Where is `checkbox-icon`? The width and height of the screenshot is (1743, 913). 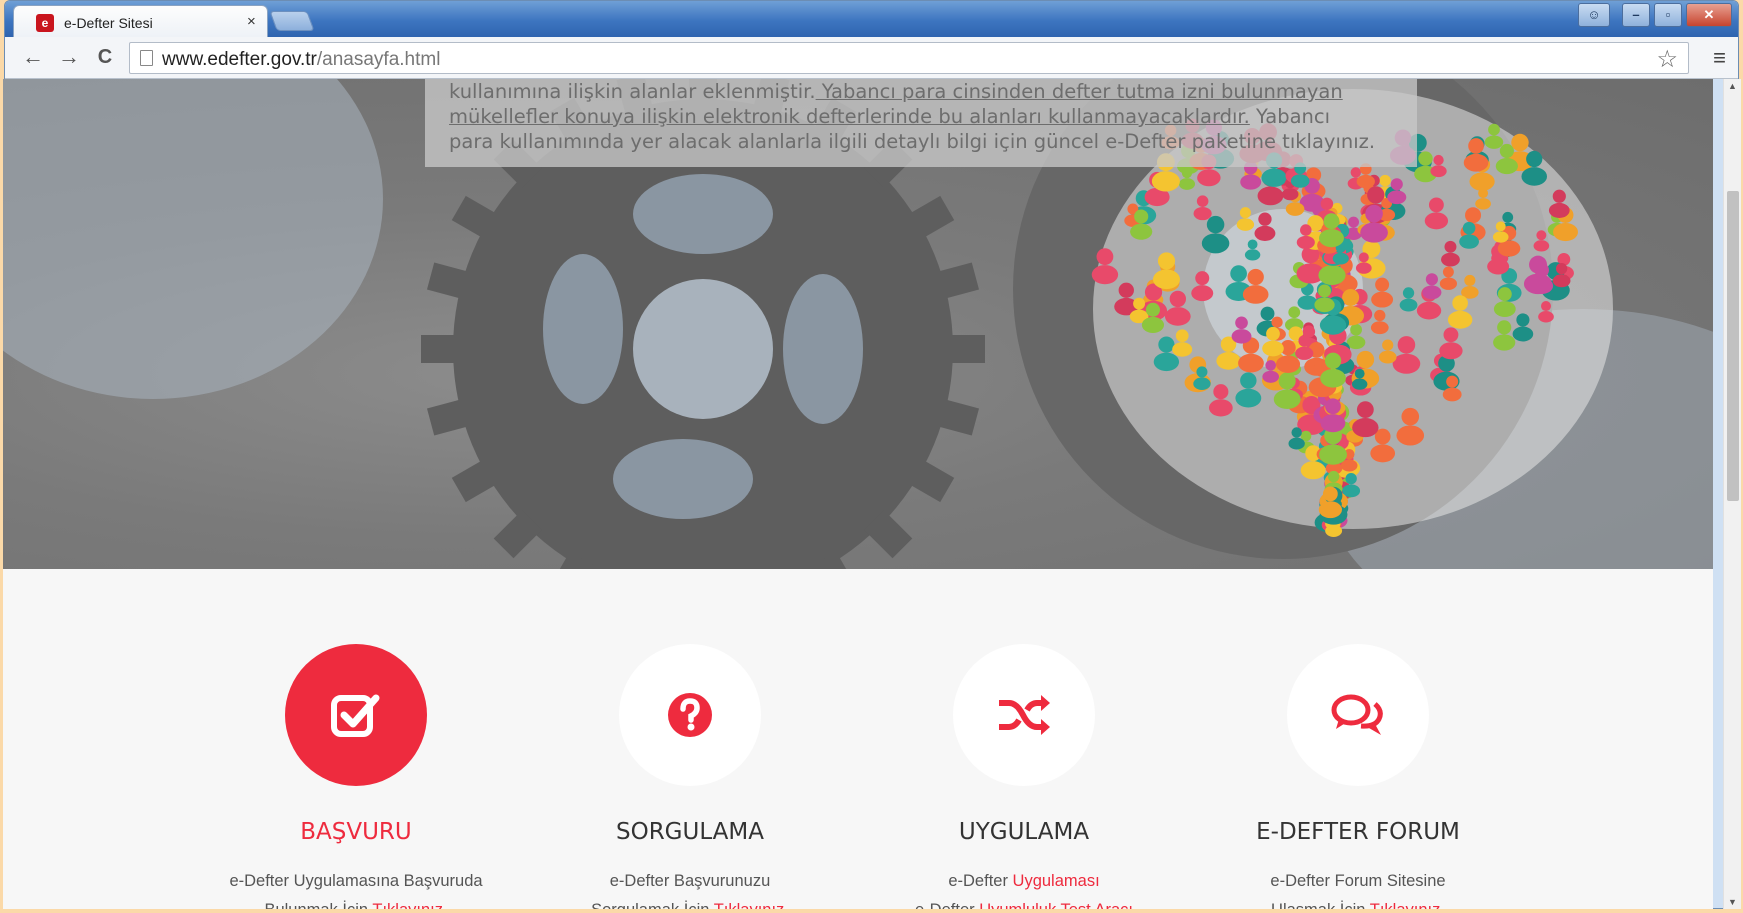
checkbox-icon is located at coordinates (355, 715).